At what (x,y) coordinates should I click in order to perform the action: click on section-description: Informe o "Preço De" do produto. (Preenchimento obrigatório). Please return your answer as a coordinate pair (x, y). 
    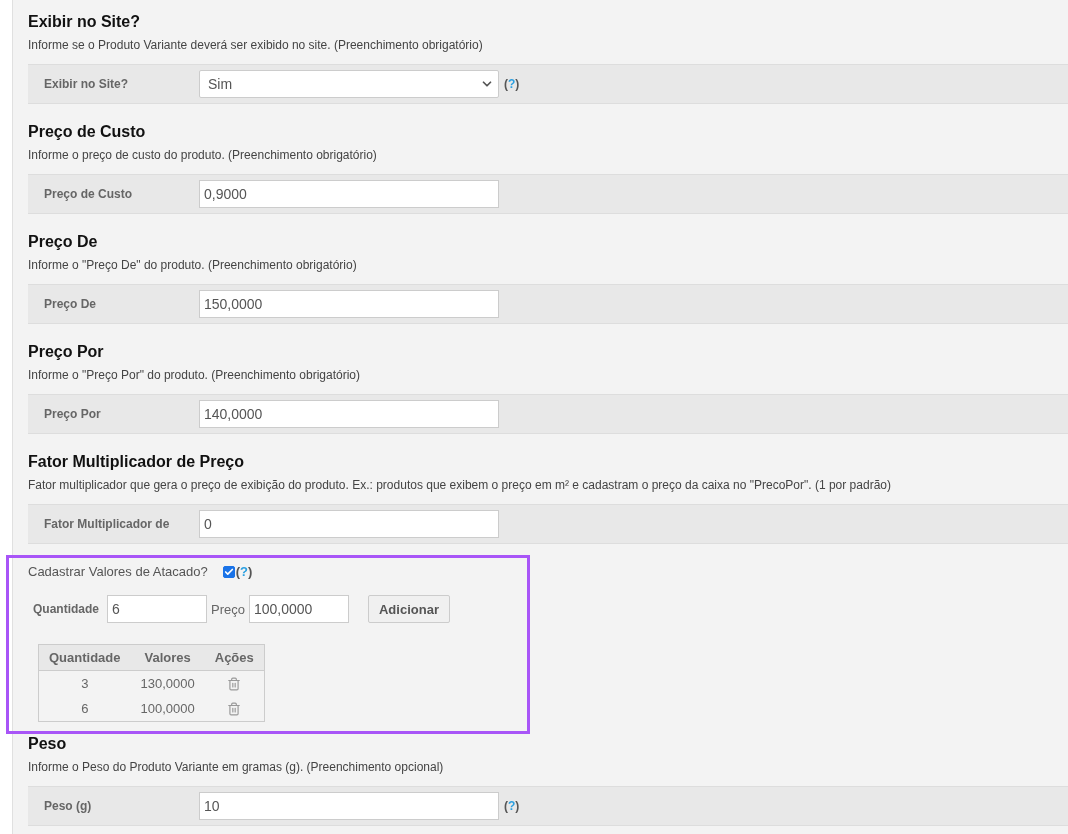
    Looking at the image, I should click on (193, 265).